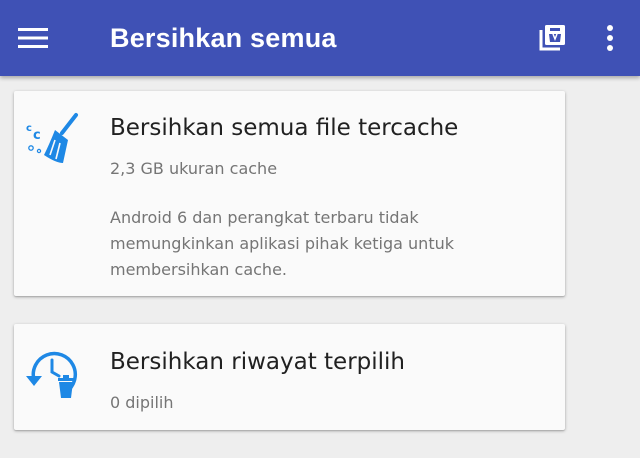  What do you see at coordinates (282, 243) in the screenshot?
I see `description-line: memungkinkan aplikasi pihak ketiga untuk` at bounding box center [282, 243].